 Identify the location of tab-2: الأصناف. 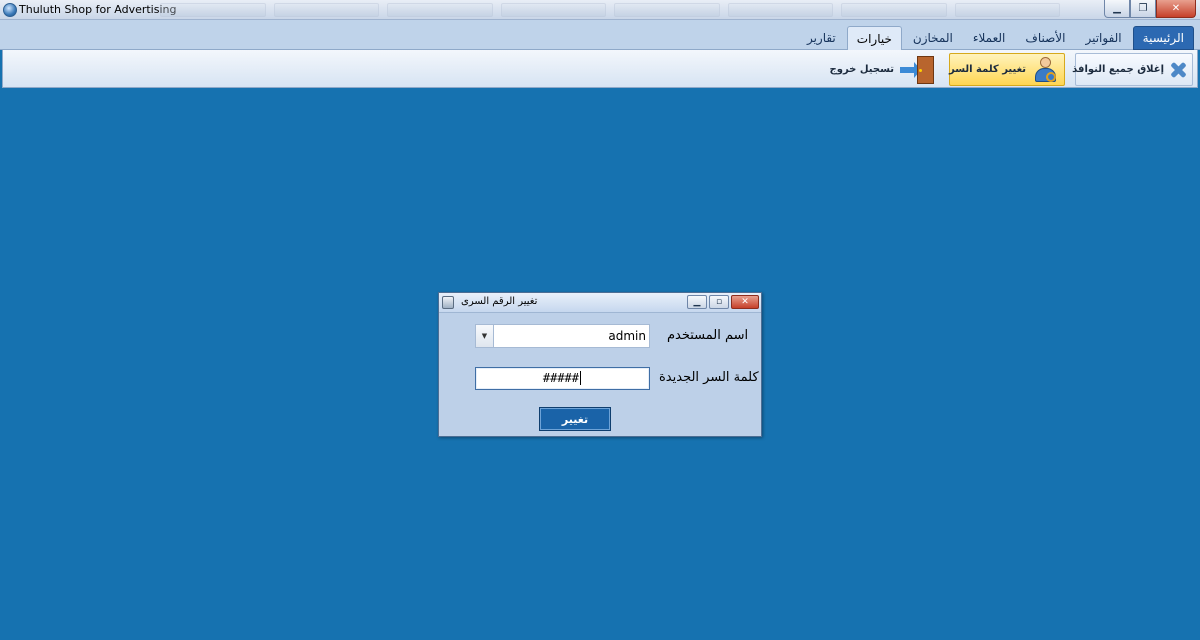
(1045, 38).